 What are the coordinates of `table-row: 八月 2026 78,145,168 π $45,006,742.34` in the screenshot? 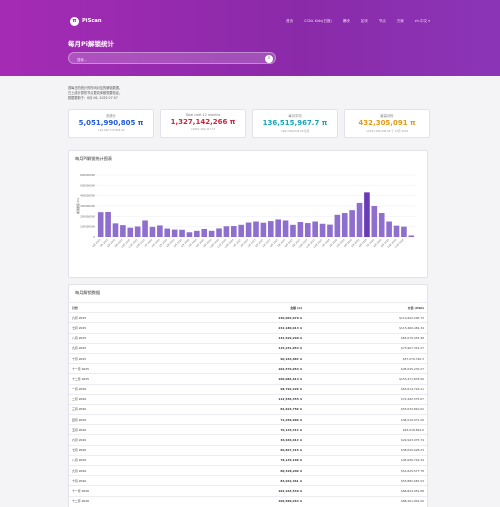 It's located at (248, 459).